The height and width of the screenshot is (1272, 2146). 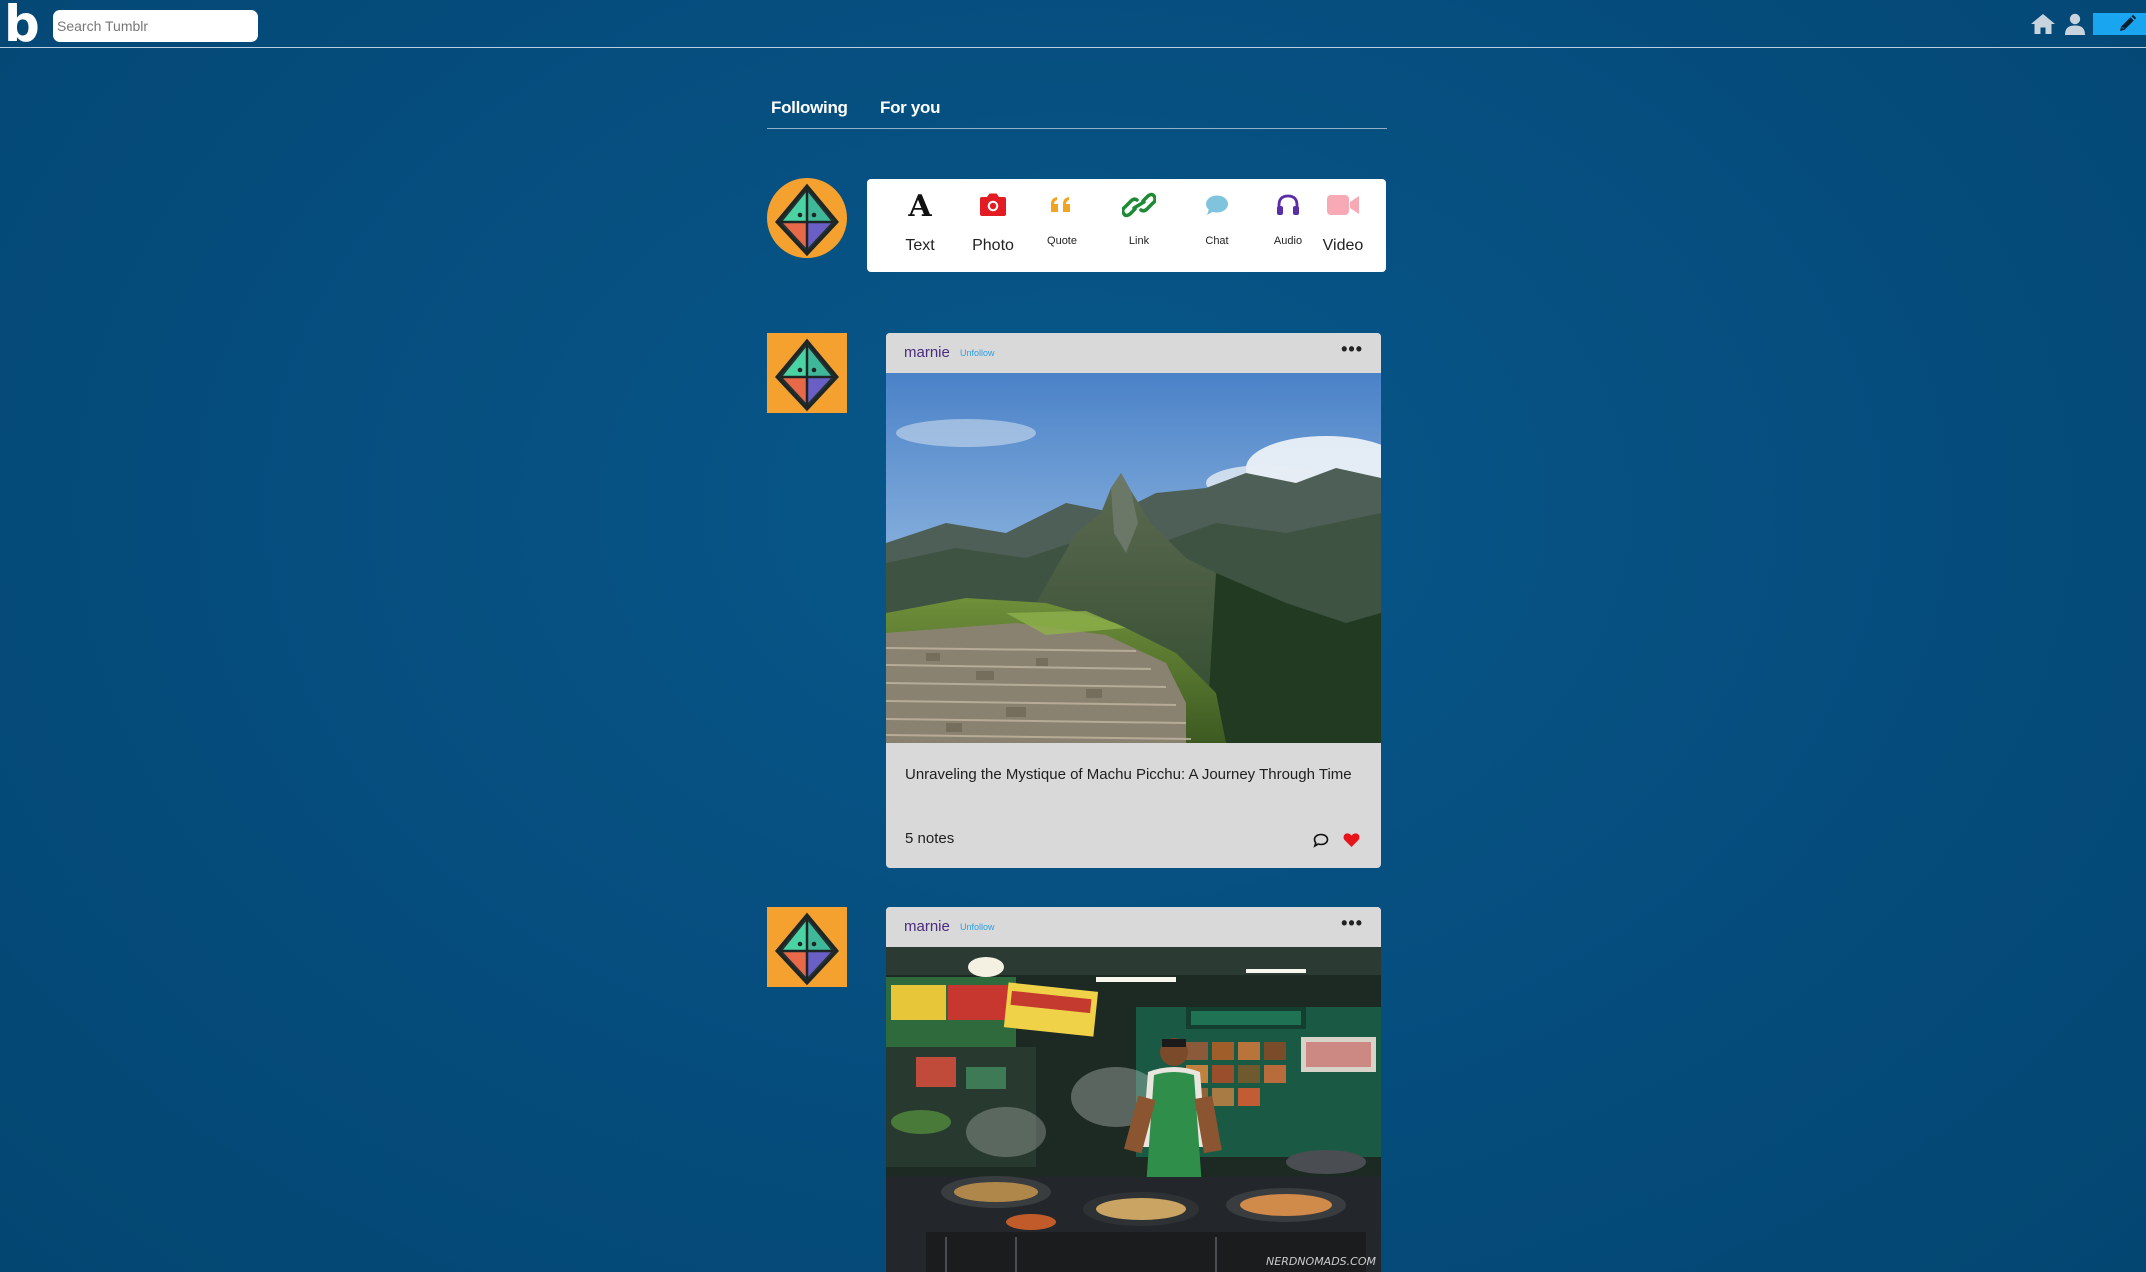 I want to click on post-type-quote: Quote, so click(x=1062, y=216).